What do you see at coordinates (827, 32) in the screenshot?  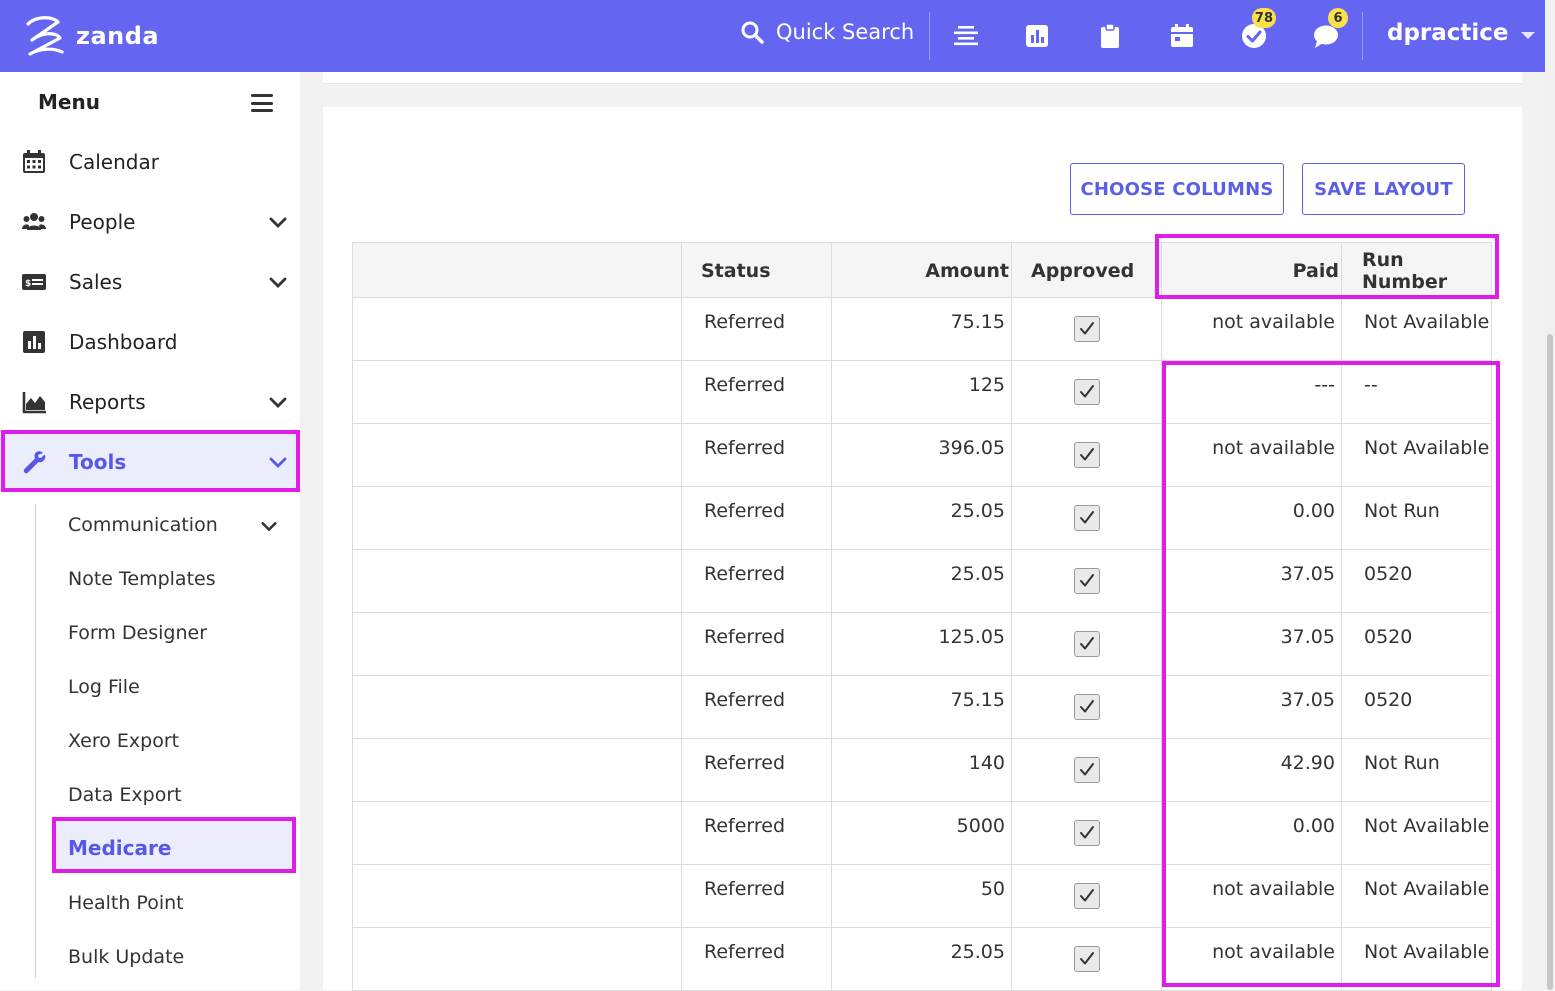 I see `quick-search: Quick Search` at bounding box center [827, 32].